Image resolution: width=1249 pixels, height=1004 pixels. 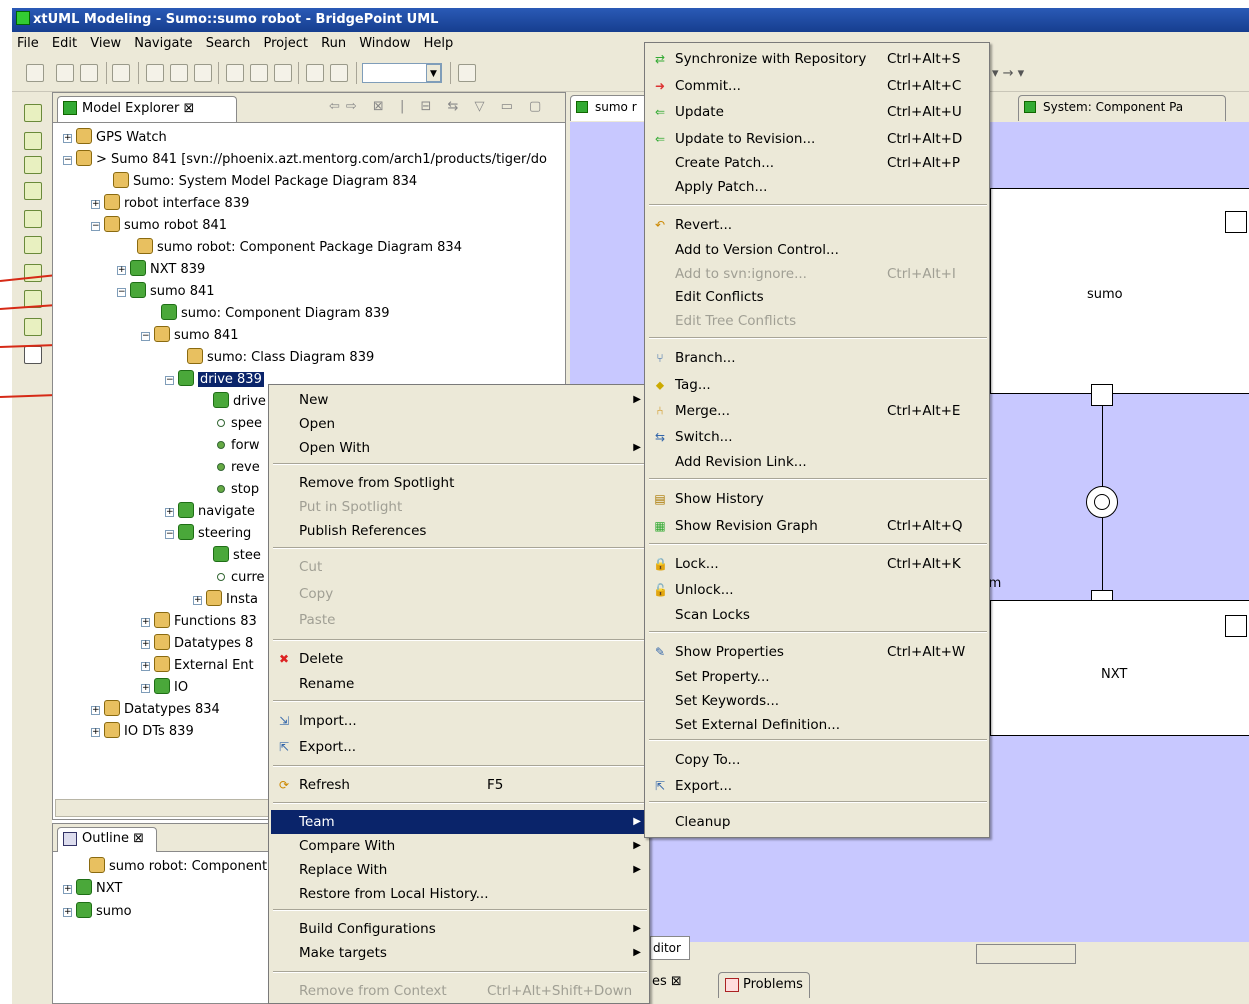 What do you see at coordinates (239, 578) in the screenshot?
I see `tree-item: curre` at bounding box center [239, 578].